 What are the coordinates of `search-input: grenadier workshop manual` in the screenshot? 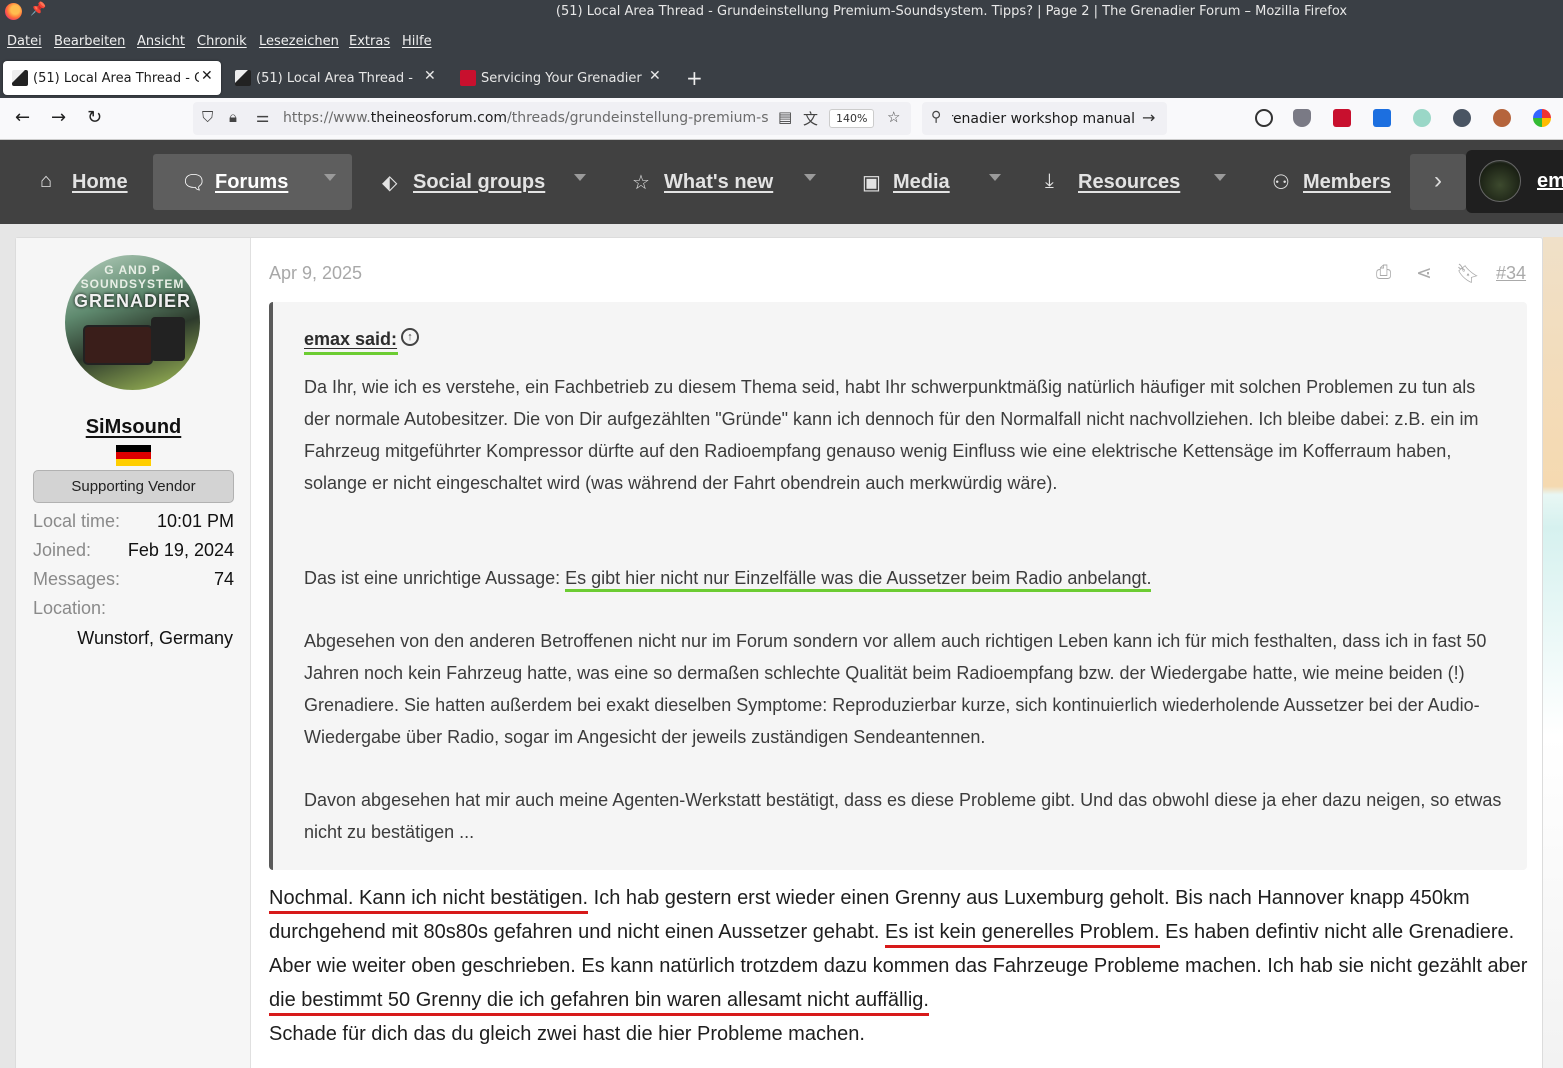 It's located at (1043, 119).